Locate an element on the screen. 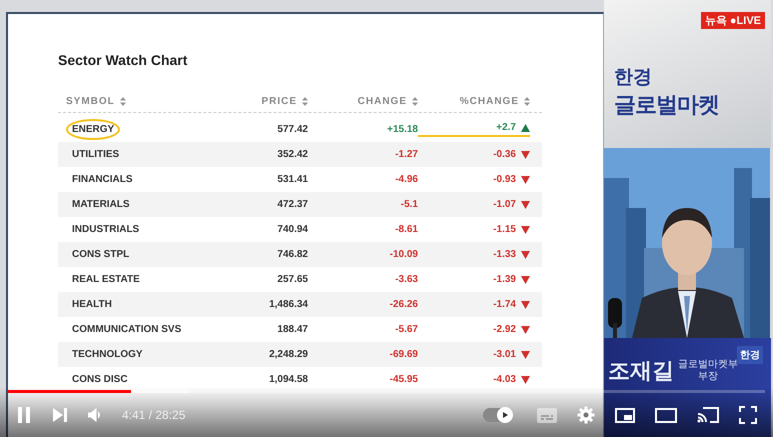  theater-icon is located at coordinates (666, 415).